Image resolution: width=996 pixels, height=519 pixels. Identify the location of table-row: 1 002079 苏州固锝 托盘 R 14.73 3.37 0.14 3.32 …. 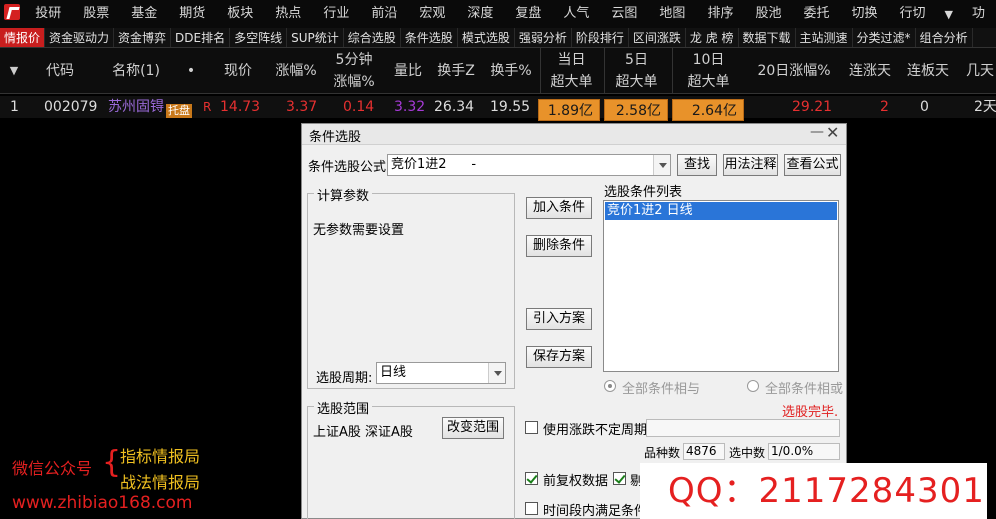
(498, 108).